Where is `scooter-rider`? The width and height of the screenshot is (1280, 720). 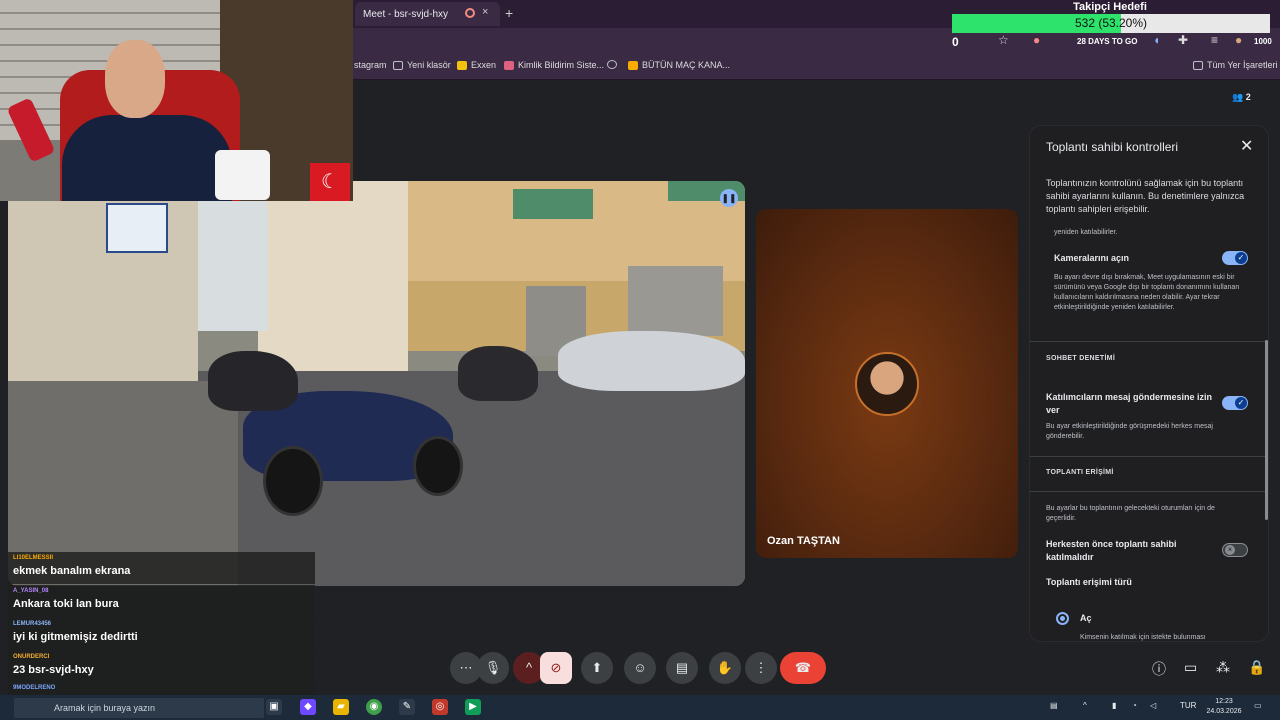 scooter-rider is located at coordinates (498, 373).